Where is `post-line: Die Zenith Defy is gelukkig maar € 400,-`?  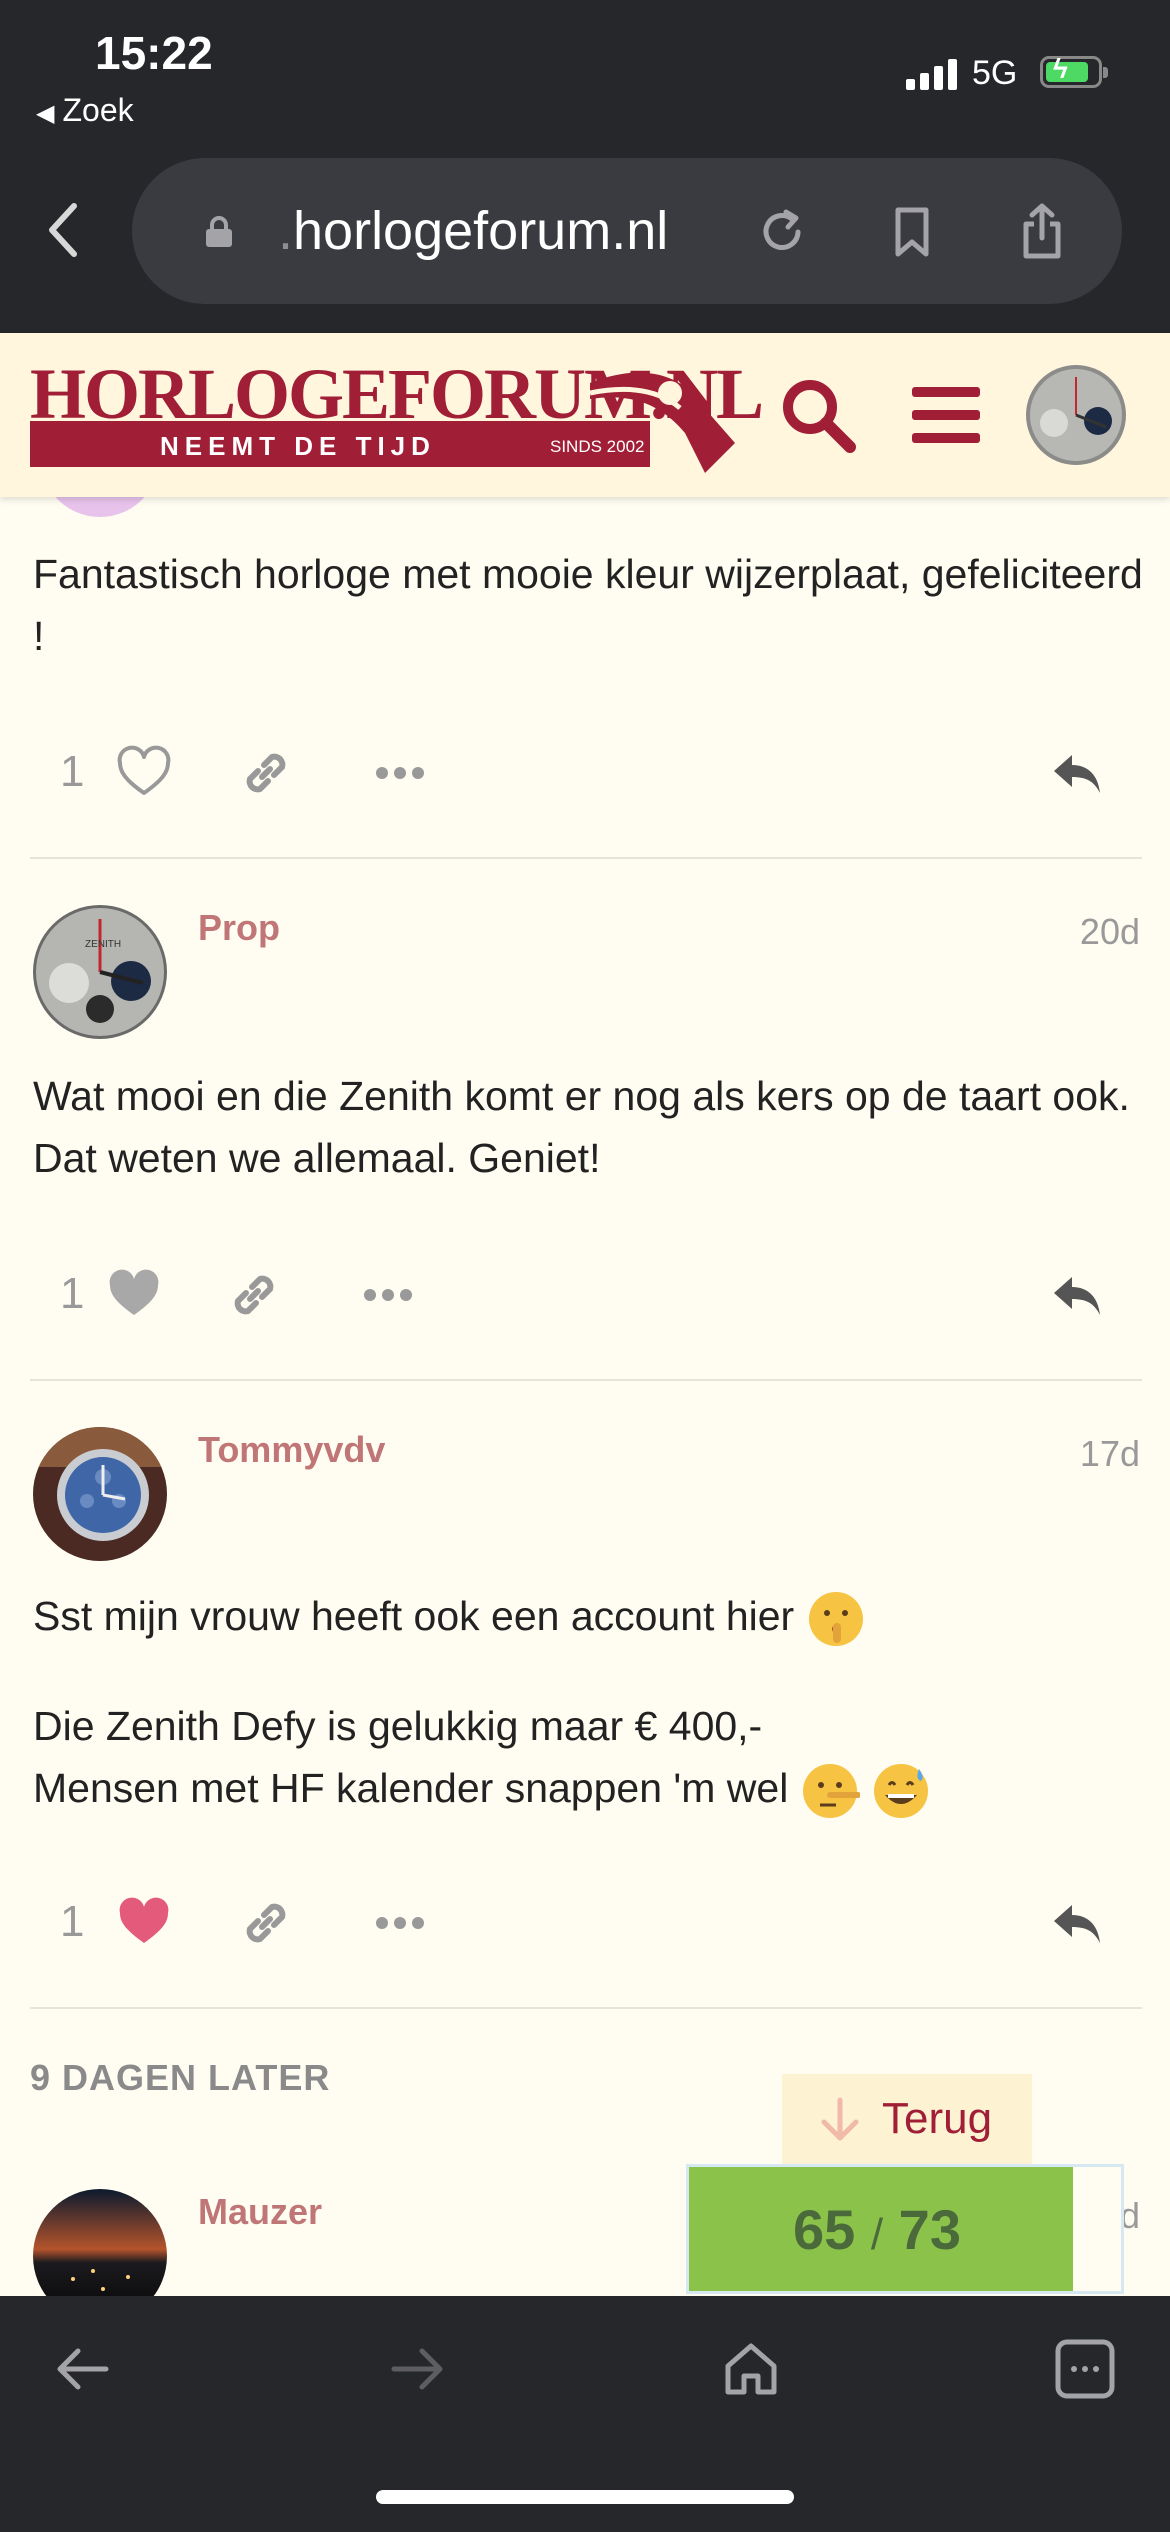
post-line: Die Zenith Defy is gelukkig maar € 400,- is located at coordinates (398, 1726).